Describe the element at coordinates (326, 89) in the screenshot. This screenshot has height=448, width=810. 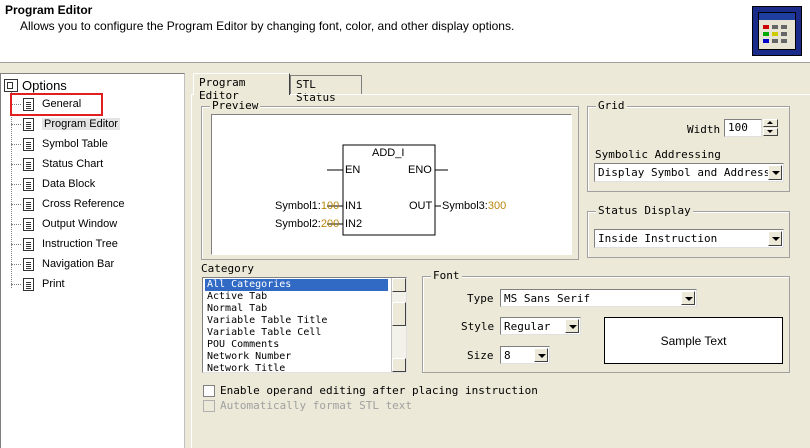
I see `tab-stl-status: STL Status` at that location.